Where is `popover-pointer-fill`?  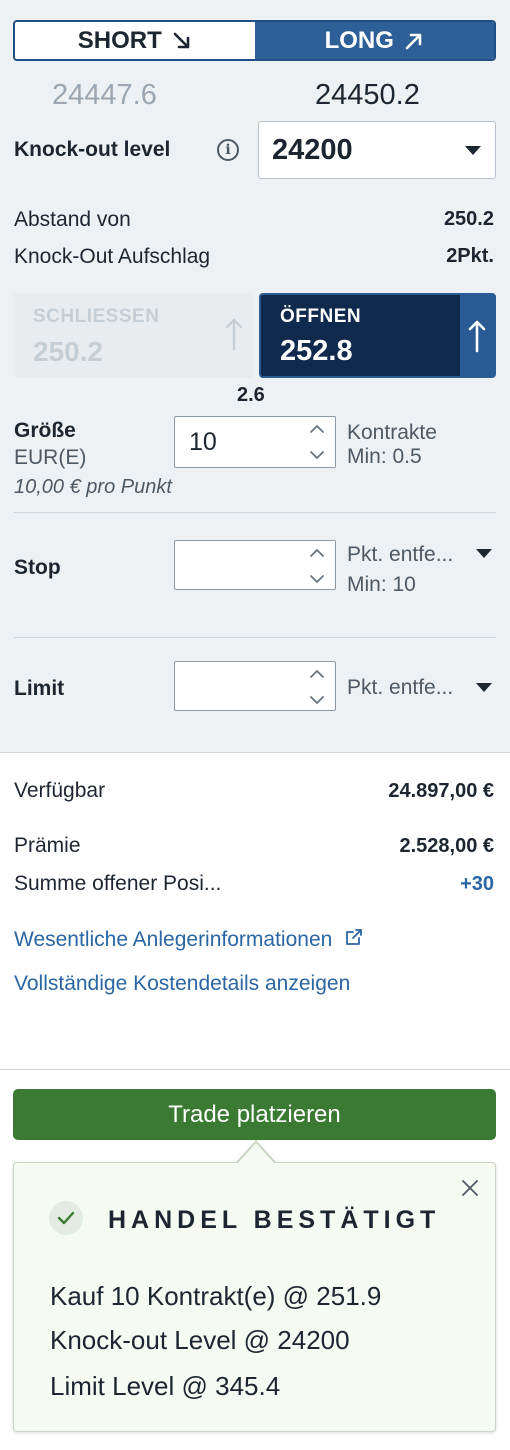
popover-pointer-fill is located at coordinates (256, 1153).